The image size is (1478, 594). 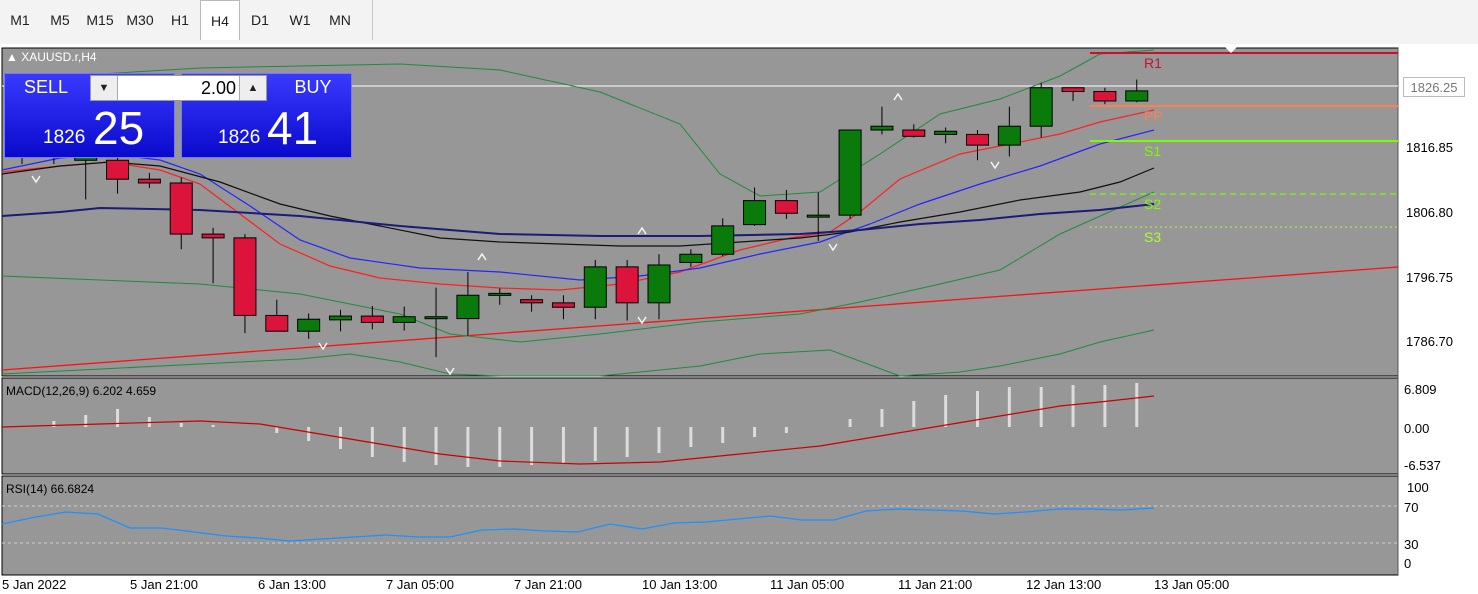 What do you see at coordinates (680, 584) in the screenshot?
I see `date-axis-label: 10 Jan 13:00` at bounding box center [680, 584].